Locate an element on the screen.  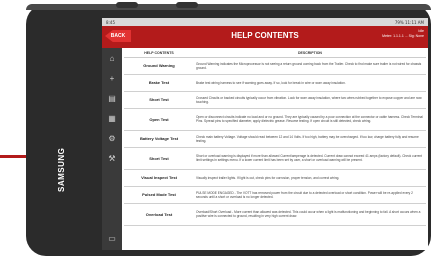
left-nav-rail: ⌂ + ▤ ▦ ⚙ ⚒ ▭ is located at coordinates (112, 149).